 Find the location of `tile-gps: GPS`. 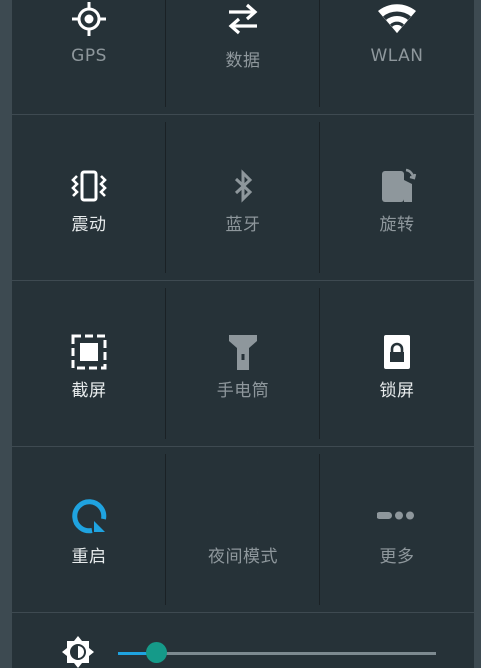

tile-gps: GPS is located at coordinates (89, 59).